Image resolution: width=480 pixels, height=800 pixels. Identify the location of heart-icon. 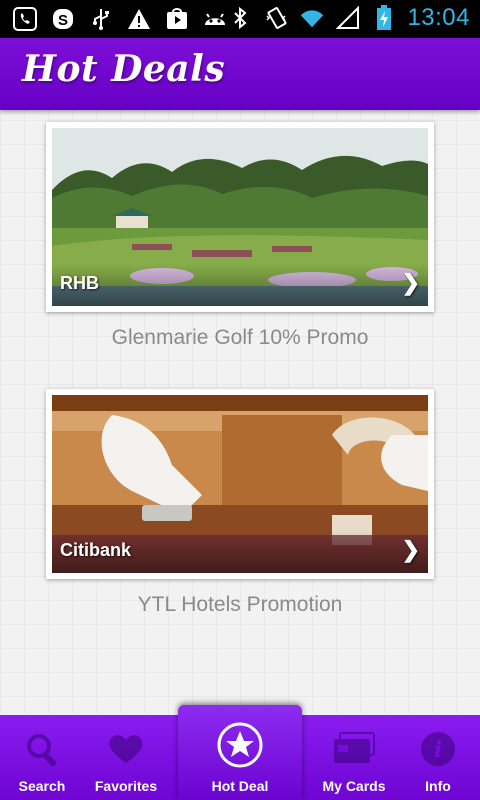
(126, 751).